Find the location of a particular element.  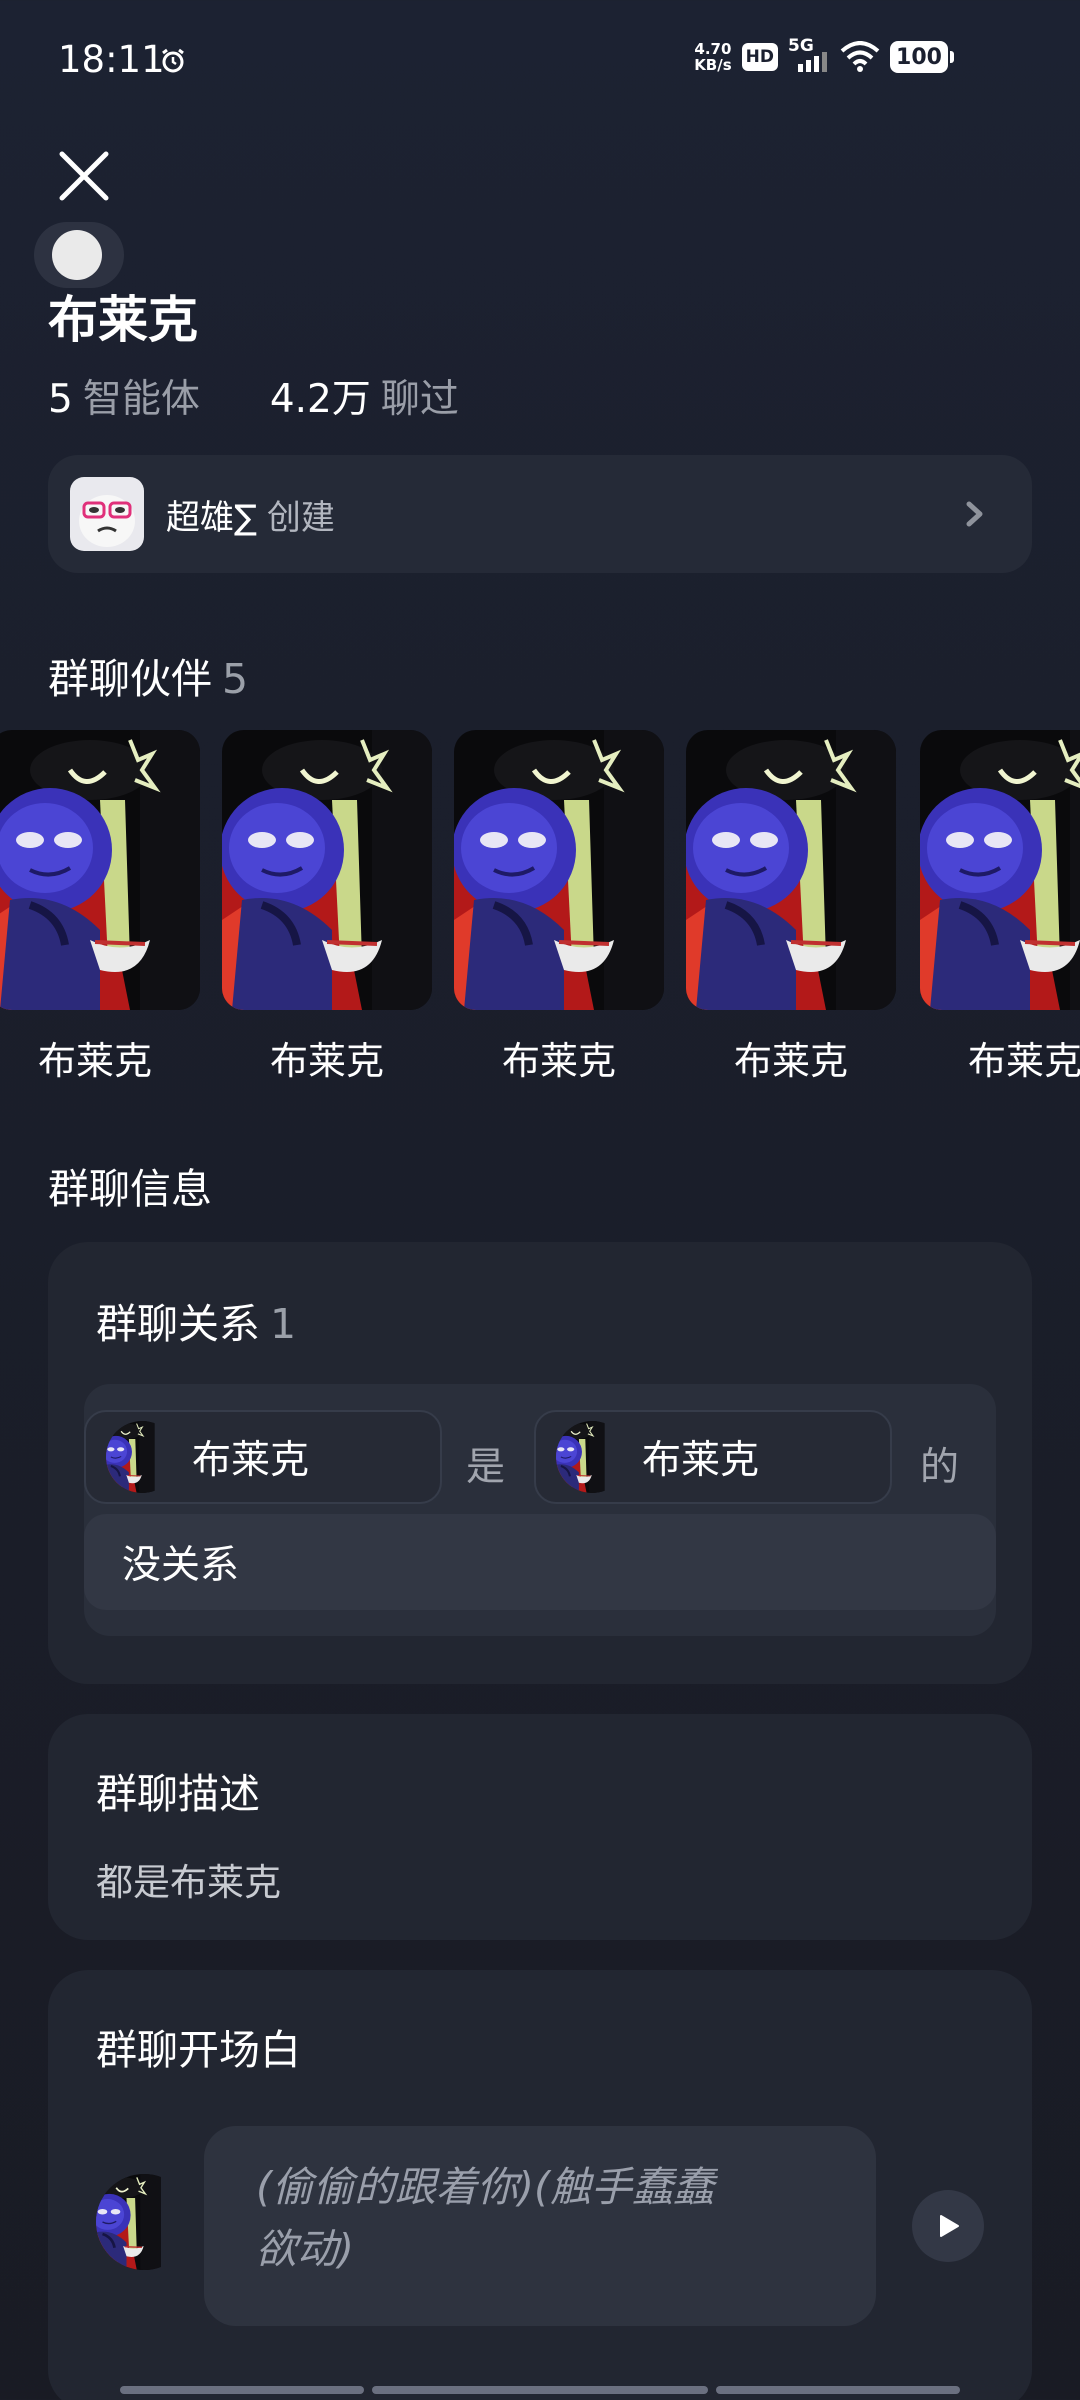

close-icon is located at coordinates (84, 176).